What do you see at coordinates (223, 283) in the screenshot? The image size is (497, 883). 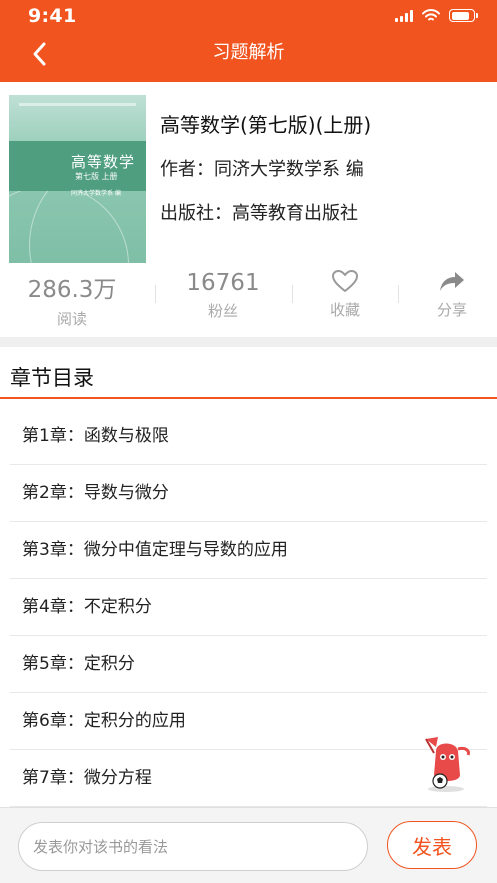 I see `stat-fans-value: 16761` at bounding box center [223, 283].